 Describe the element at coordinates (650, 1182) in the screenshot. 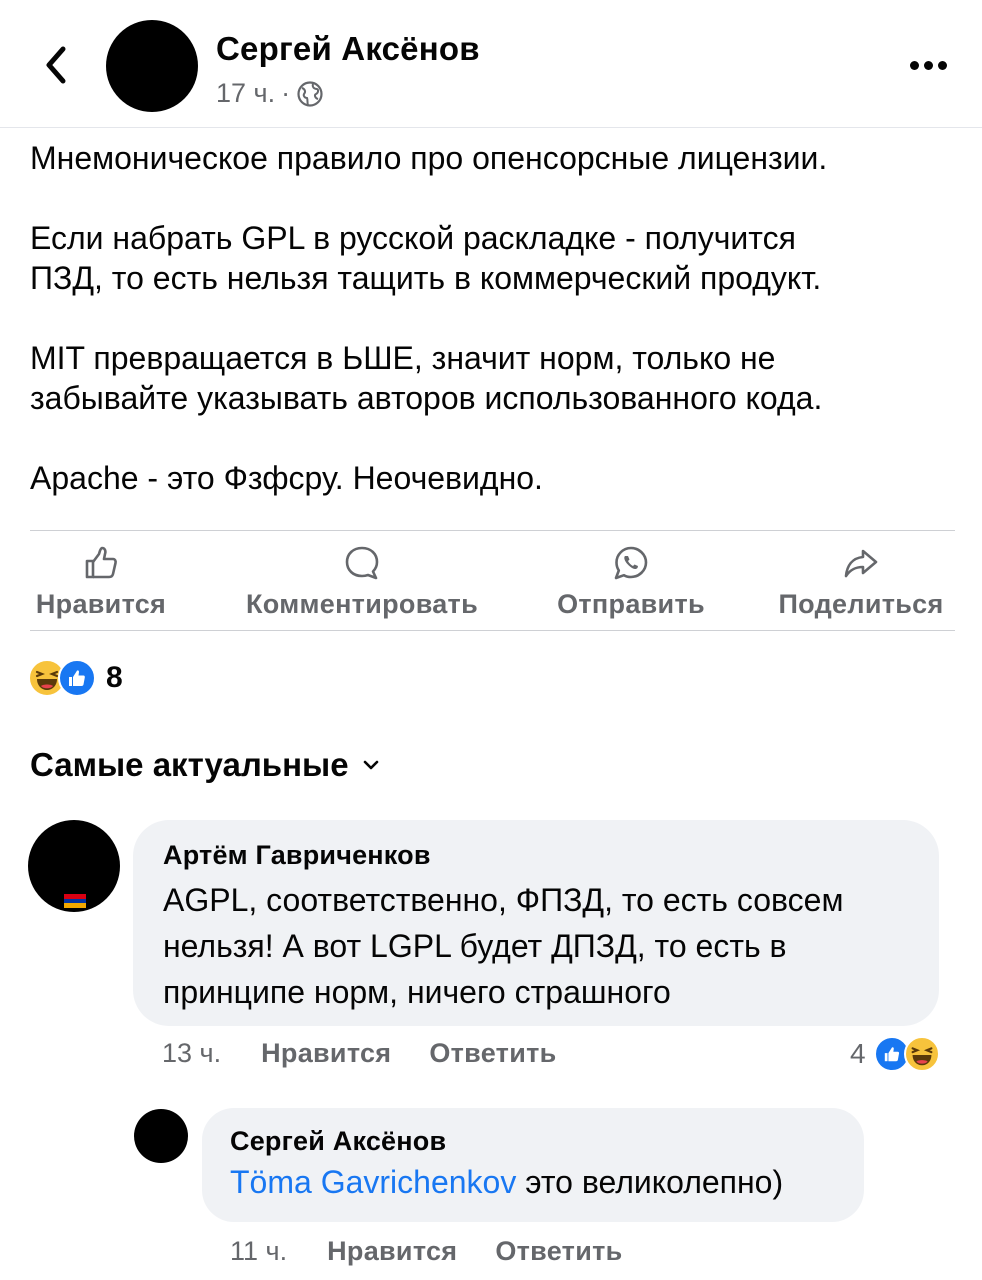

I see `reply-body: это великолепно)` at that location.